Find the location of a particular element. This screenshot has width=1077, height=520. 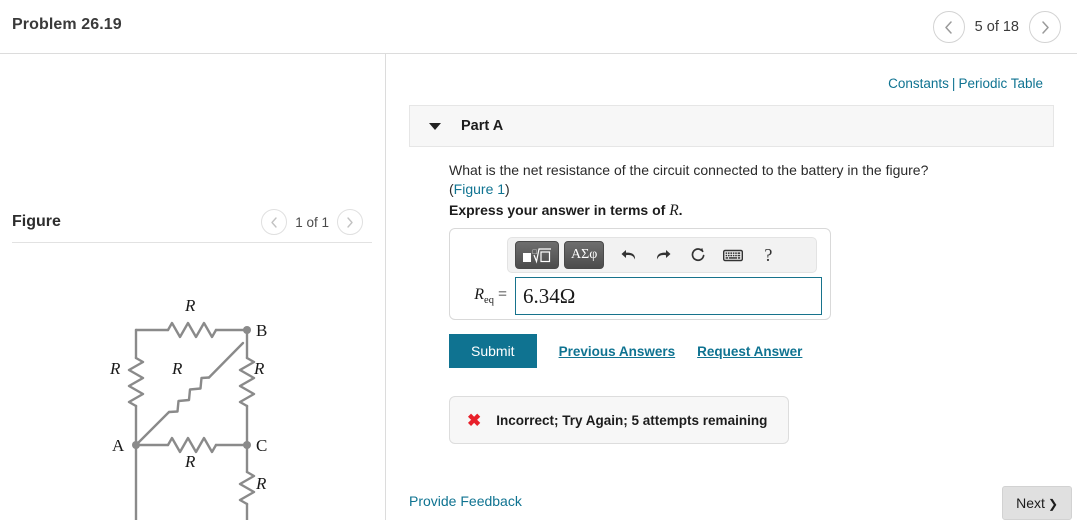

label-r-diagonal: R is located at coordinates (177, 368).